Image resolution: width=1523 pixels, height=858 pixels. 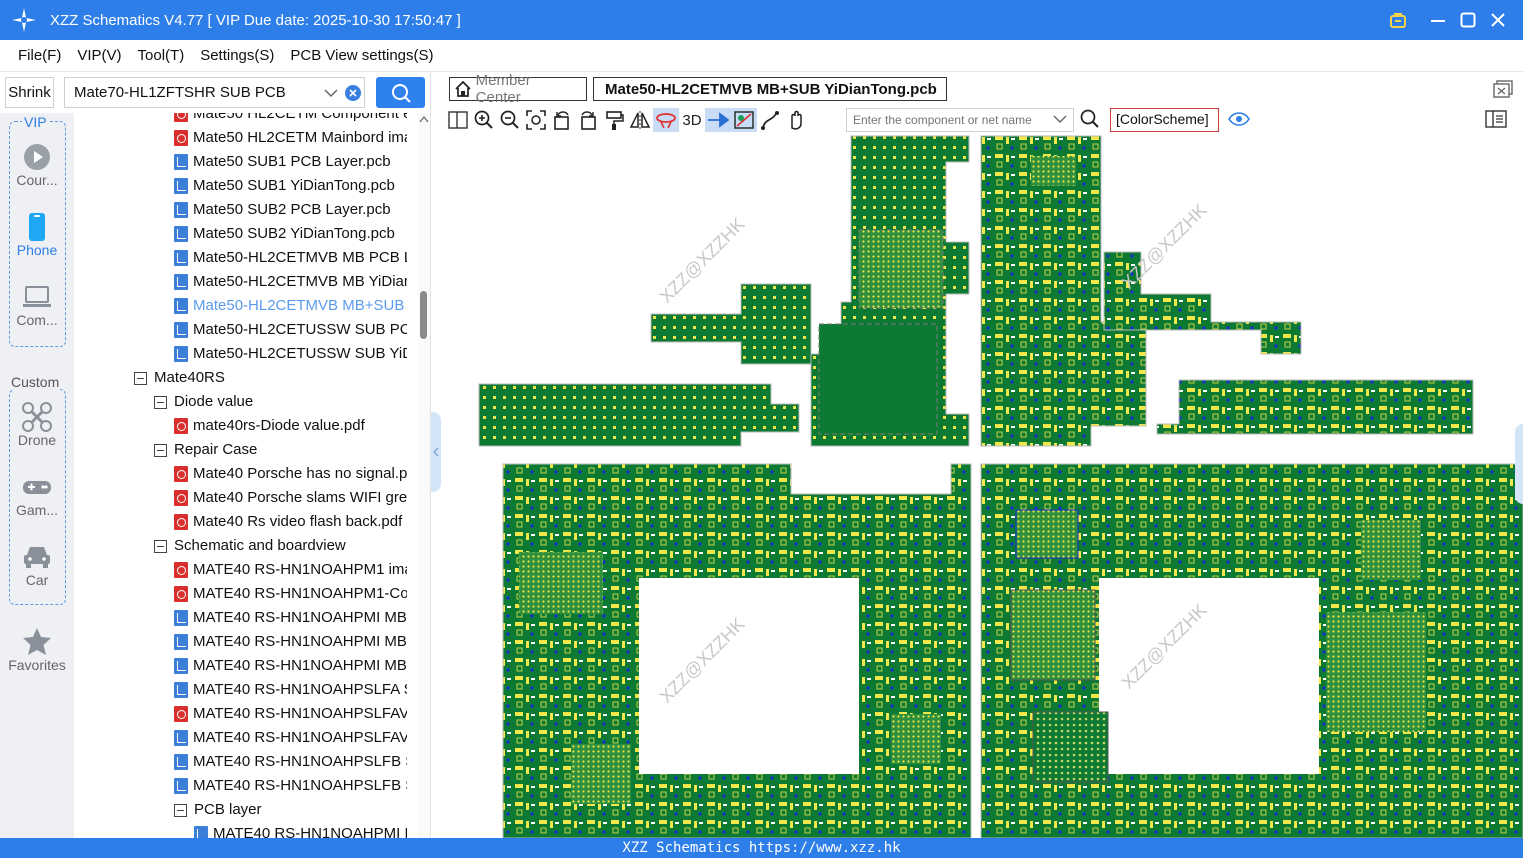 What do you see at coordinates (510, 120) in the screenshot?
I see `zoom-out-icon` at bounding box center [510, 120].